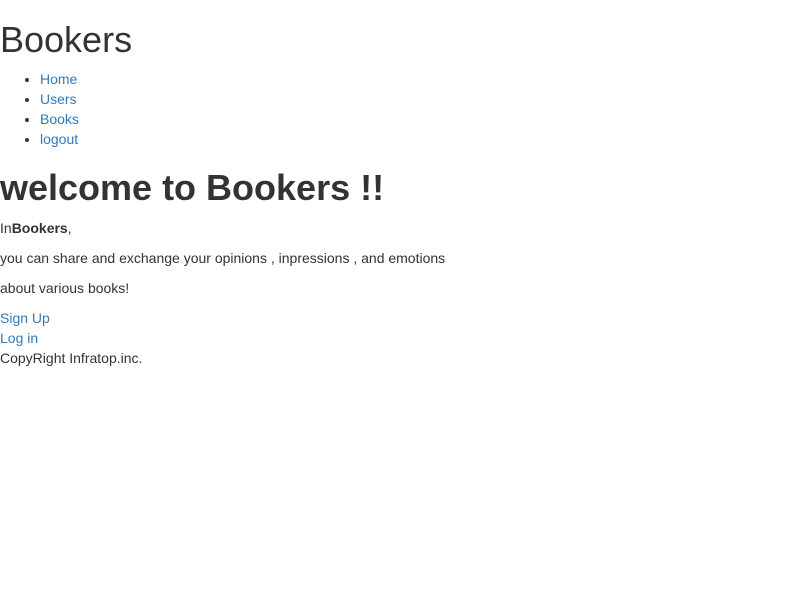 This screenshot has height=600, width=800. Describe the element at coordinates (65, 288) in the screenshot. I see `description-line-2: about various books!` at that location.